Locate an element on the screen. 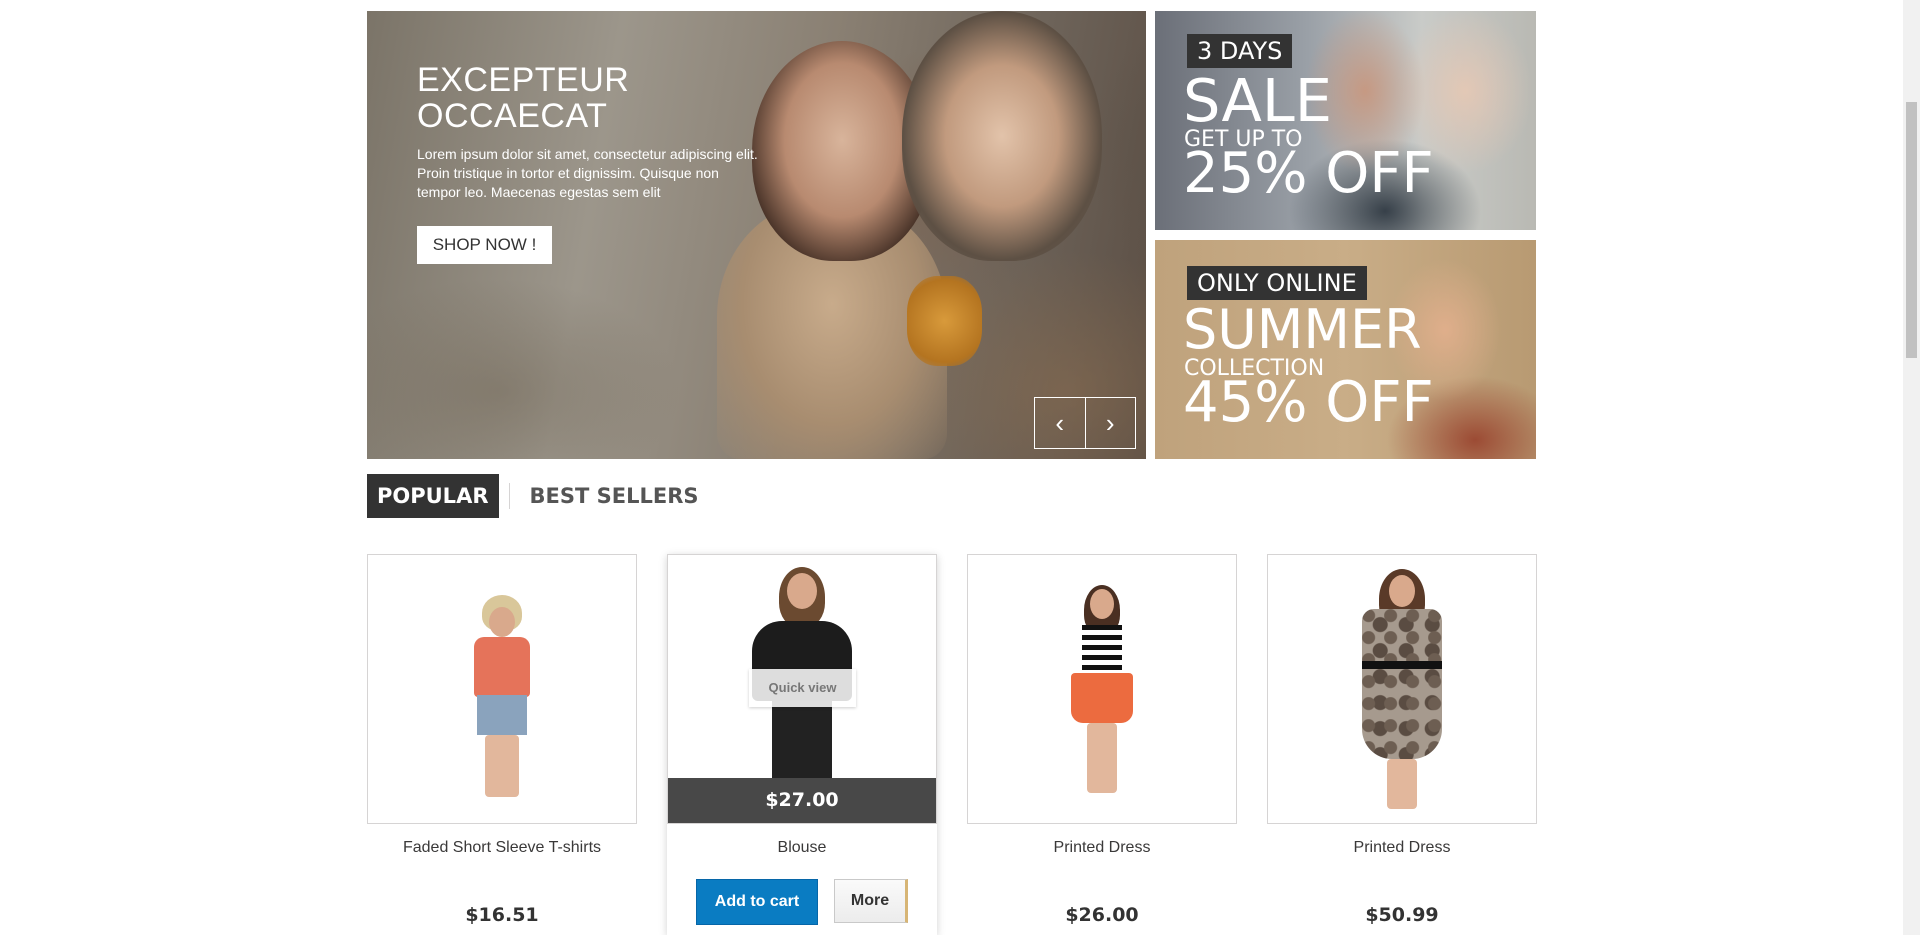 The image size is (1920, 935). more-button: More is located at coordinates (871, 901).